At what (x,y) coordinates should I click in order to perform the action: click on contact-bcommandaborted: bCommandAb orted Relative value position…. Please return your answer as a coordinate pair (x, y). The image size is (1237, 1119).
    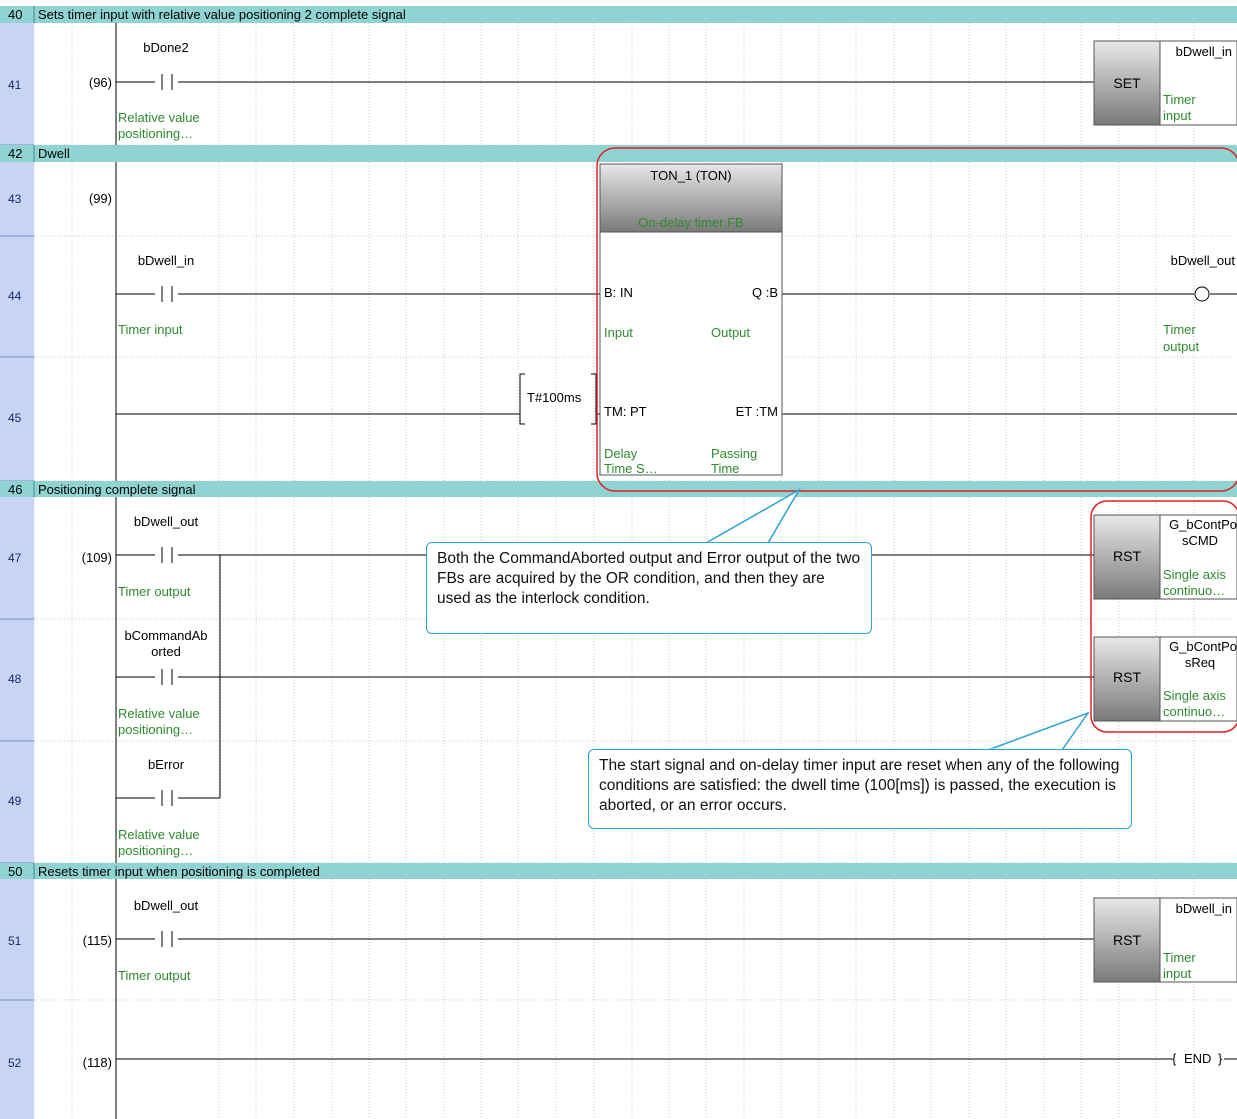
    Looking at the image, I should click on (163, 682).